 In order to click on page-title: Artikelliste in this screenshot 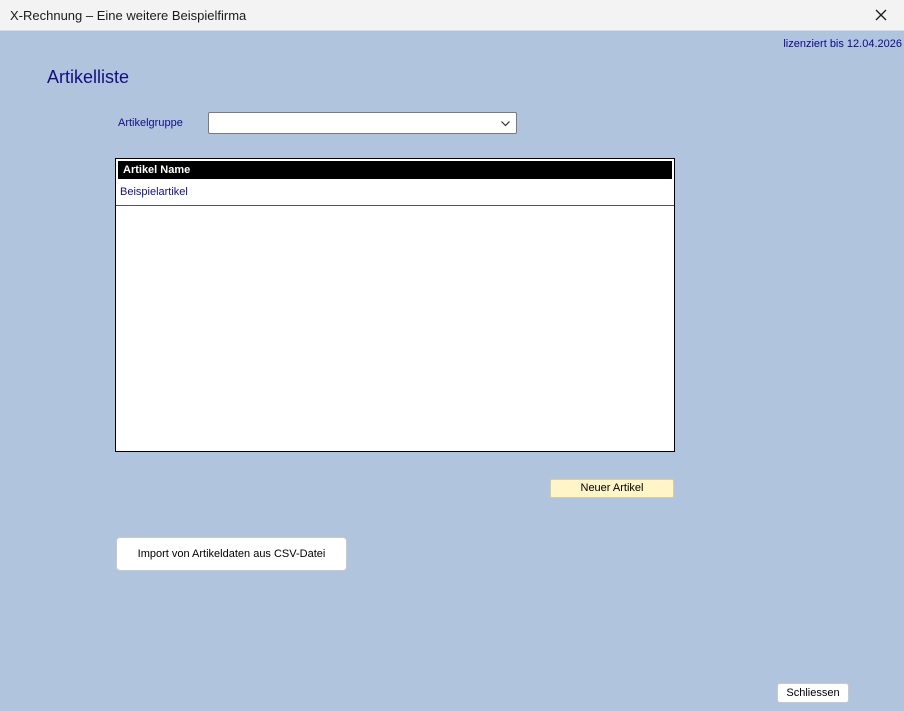, I will do `click(88, 77)`.